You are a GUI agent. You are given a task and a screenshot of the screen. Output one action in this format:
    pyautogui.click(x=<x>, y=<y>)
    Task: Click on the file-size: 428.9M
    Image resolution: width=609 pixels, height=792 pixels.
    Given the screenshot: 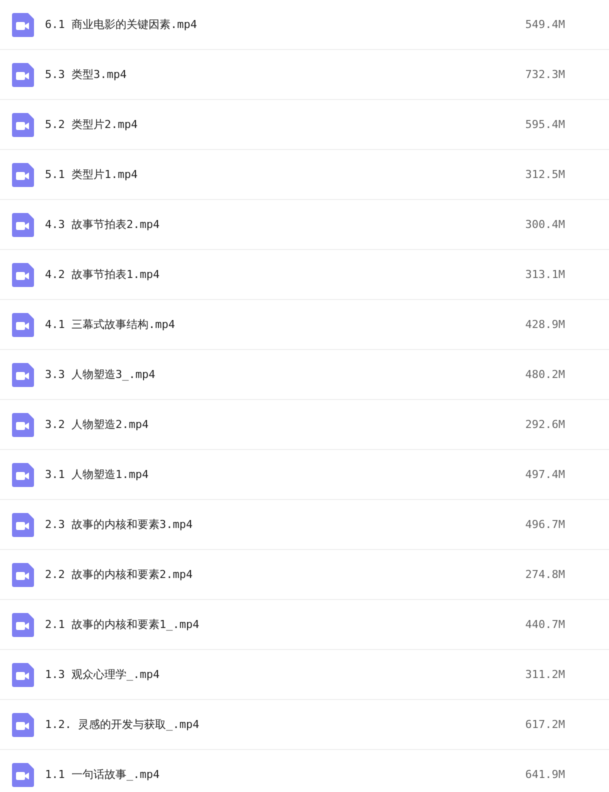 What is the action you would take?
    pyautogui.click(x=545, y=324)
    